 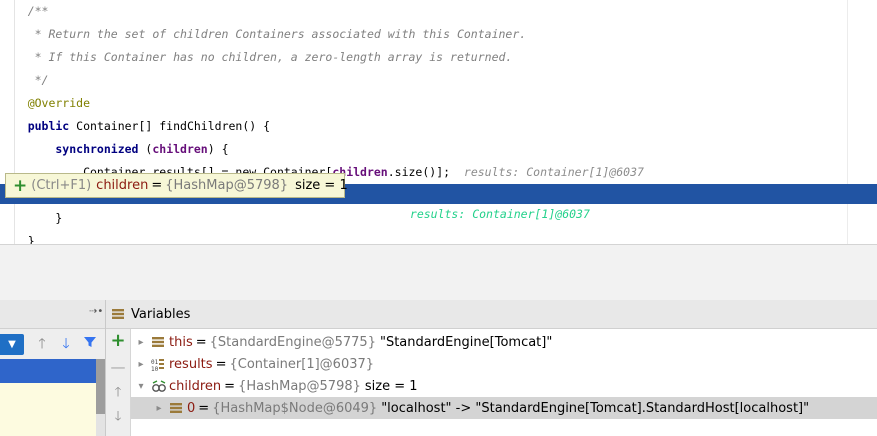 I want to click on variable-row: ▾ children = {HashMap@5798} size = 1, so click(x=504, y=386).